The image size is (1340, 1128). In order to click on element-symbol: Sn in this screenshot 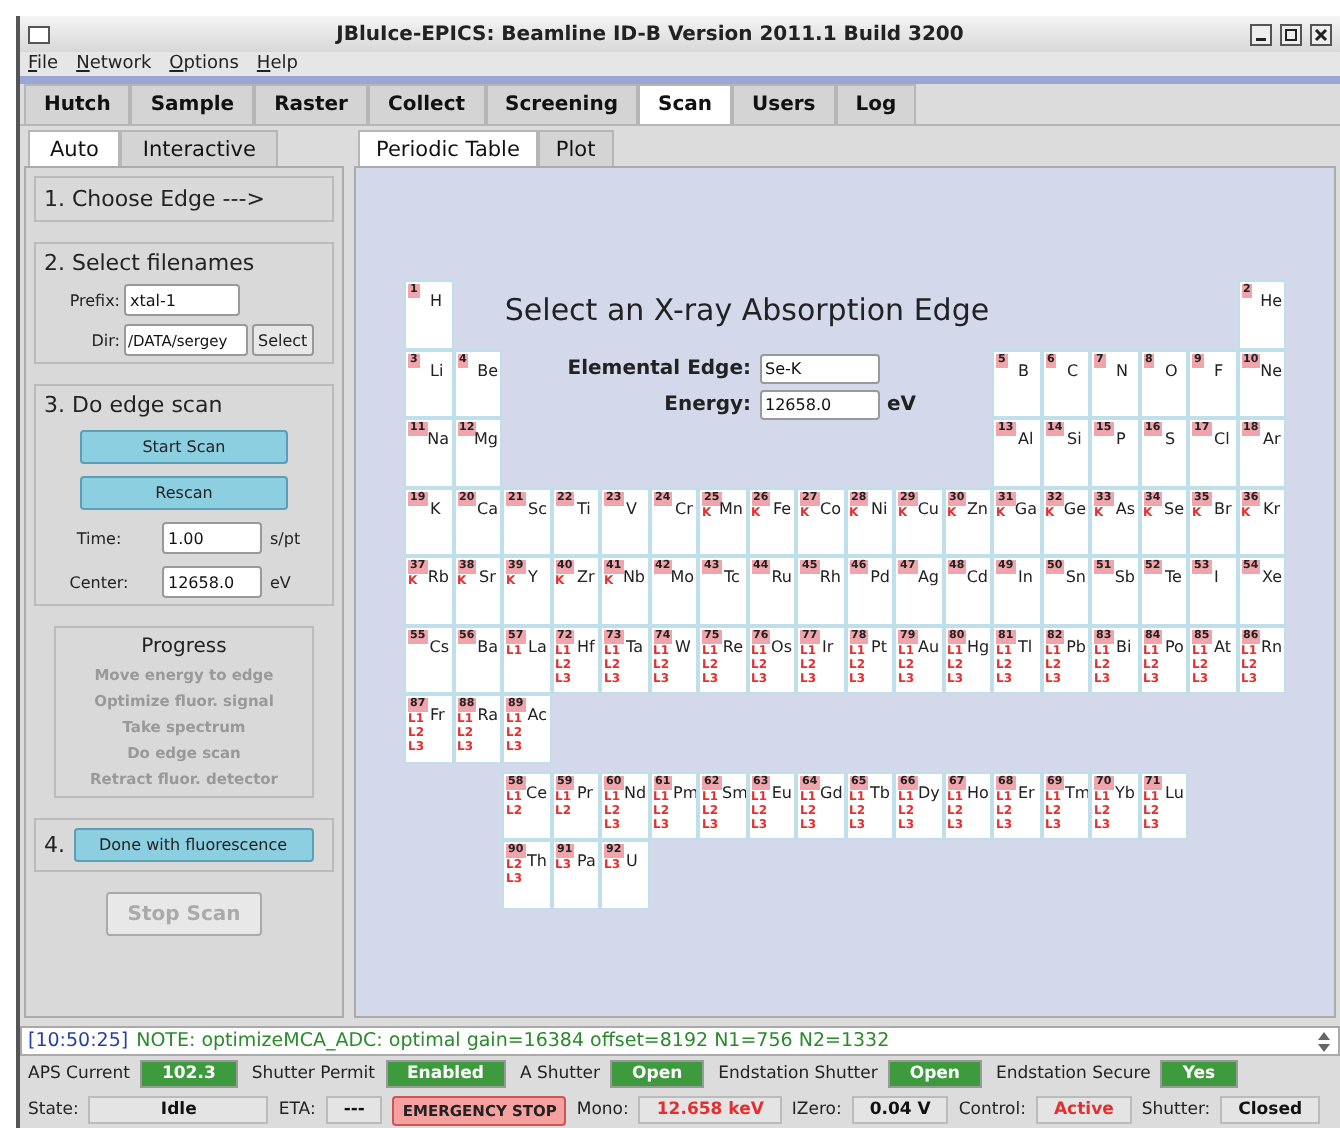, I will do `click(1075, 577)`.